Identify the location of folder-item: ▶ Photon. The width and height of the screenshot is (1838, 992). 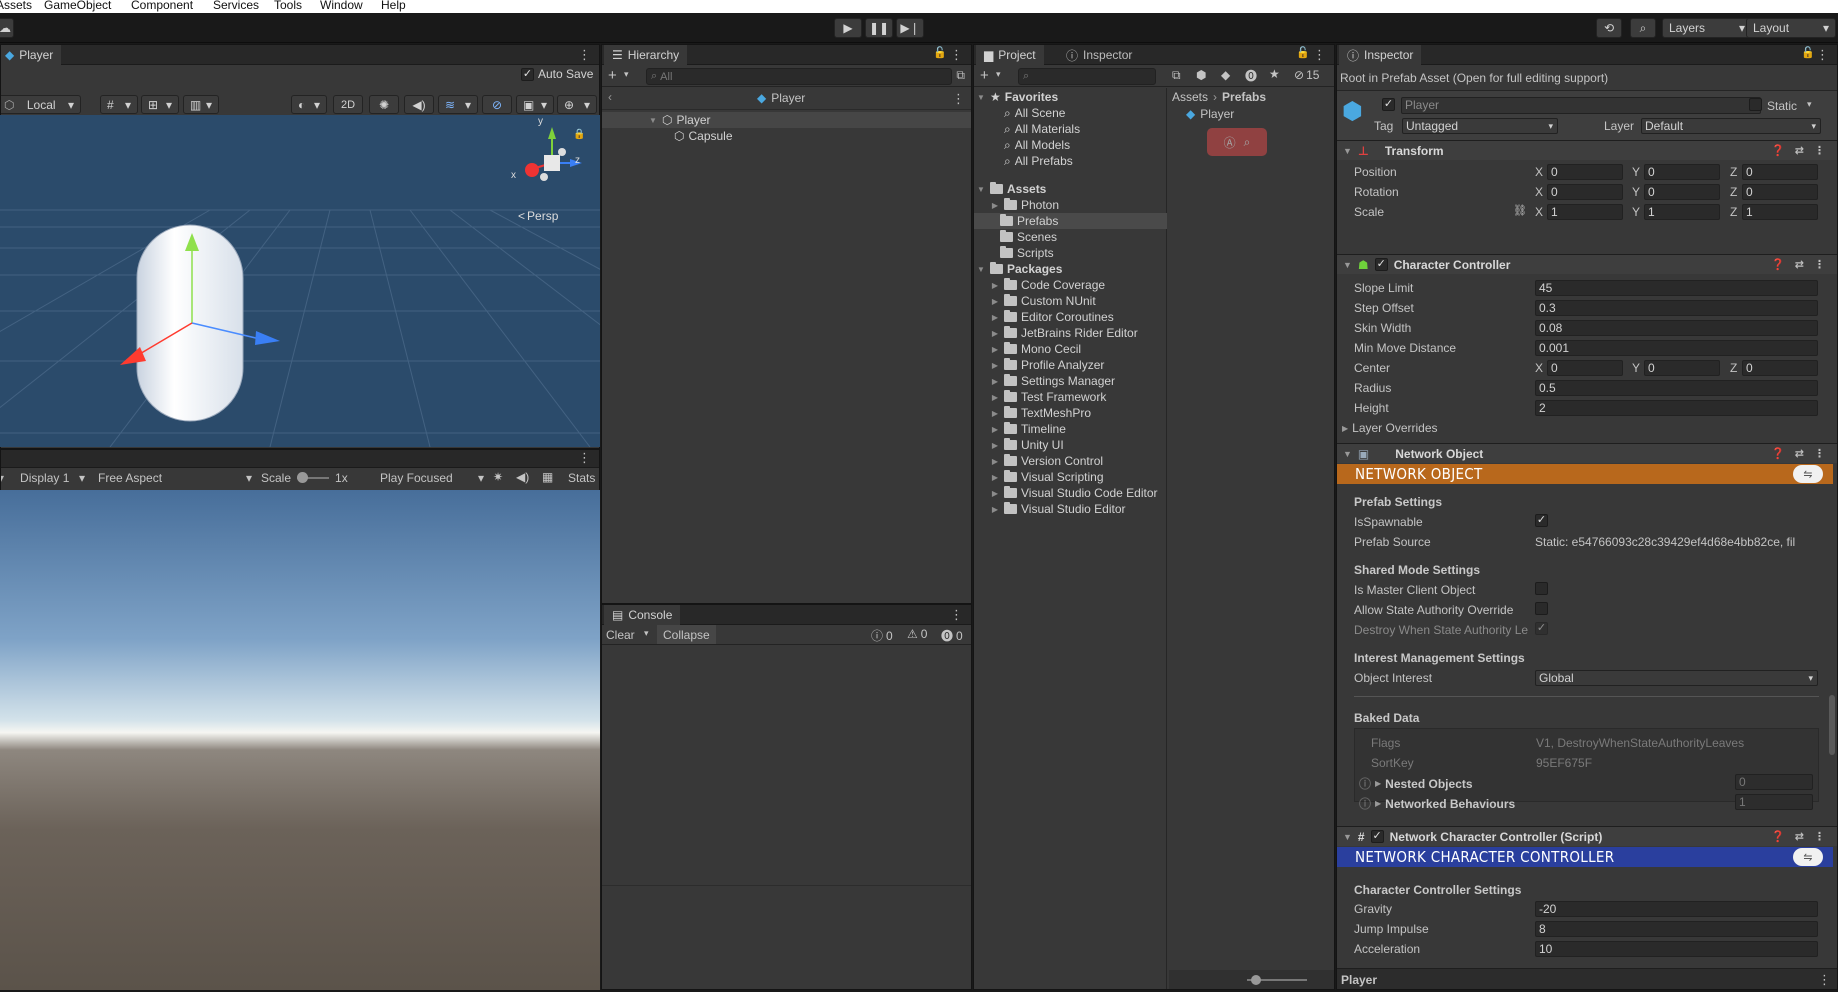
(1024, 205).